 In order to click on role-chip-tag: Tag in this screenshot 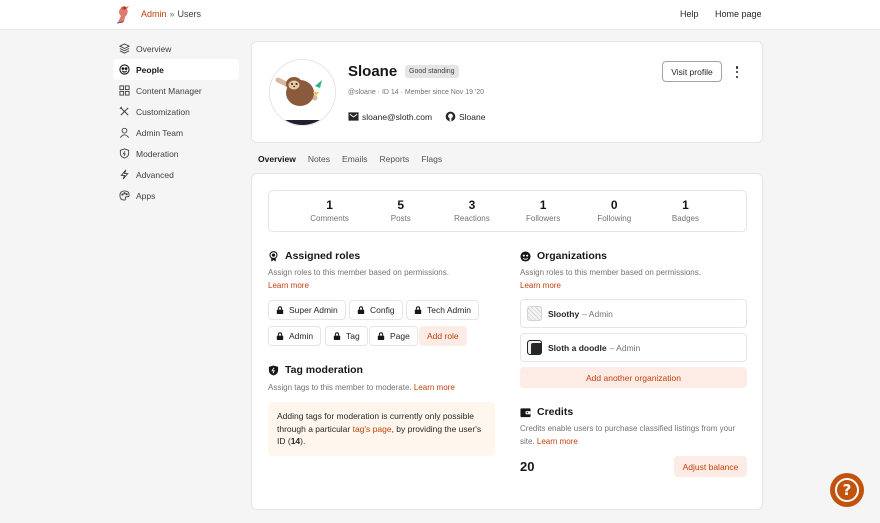, I will do `click(346, 336)`.